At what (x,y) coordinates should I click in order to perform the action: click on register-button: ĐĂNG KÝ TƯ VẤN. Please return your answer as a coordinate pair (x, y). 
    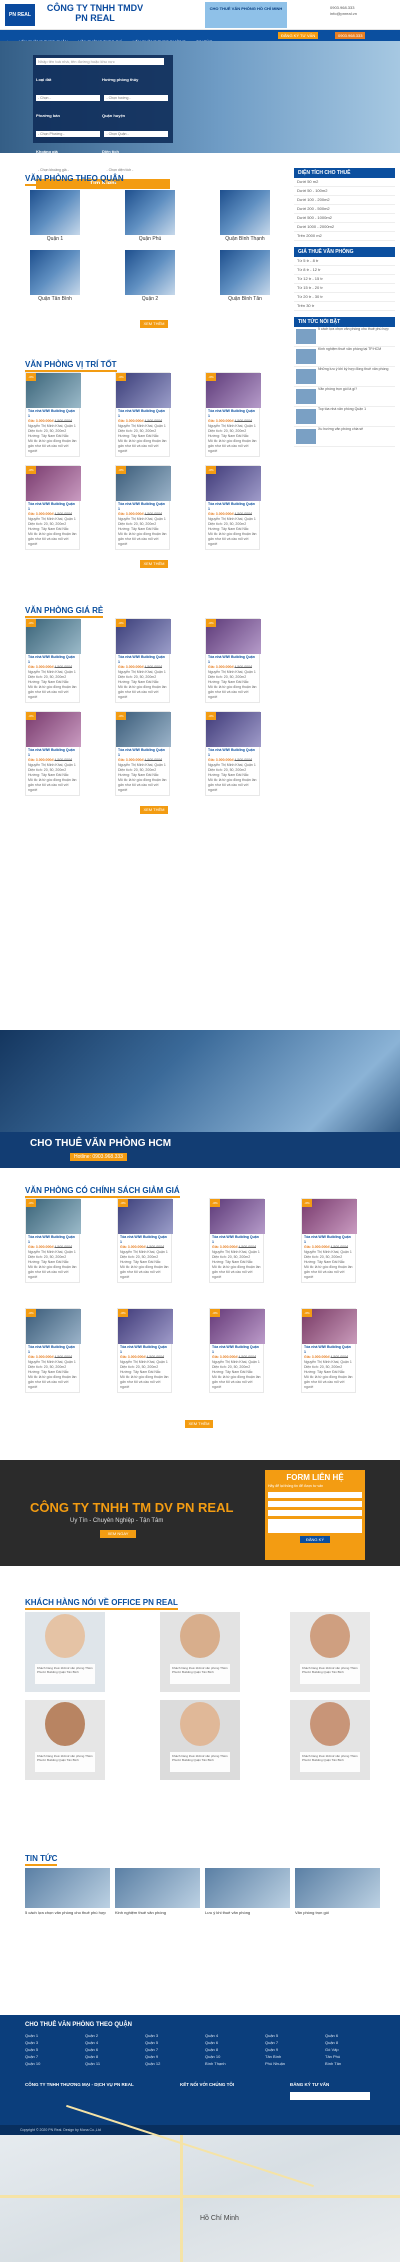
    Looking at the image, I should click on (298, 35).